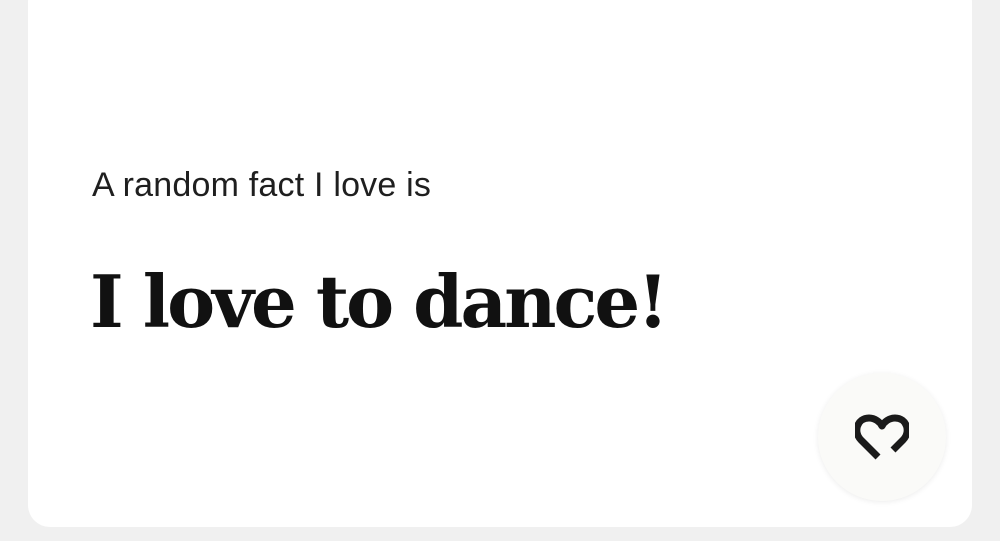 This screenshot has height=541, width=1000. I want to click on heart-icon, so click(882, 437).